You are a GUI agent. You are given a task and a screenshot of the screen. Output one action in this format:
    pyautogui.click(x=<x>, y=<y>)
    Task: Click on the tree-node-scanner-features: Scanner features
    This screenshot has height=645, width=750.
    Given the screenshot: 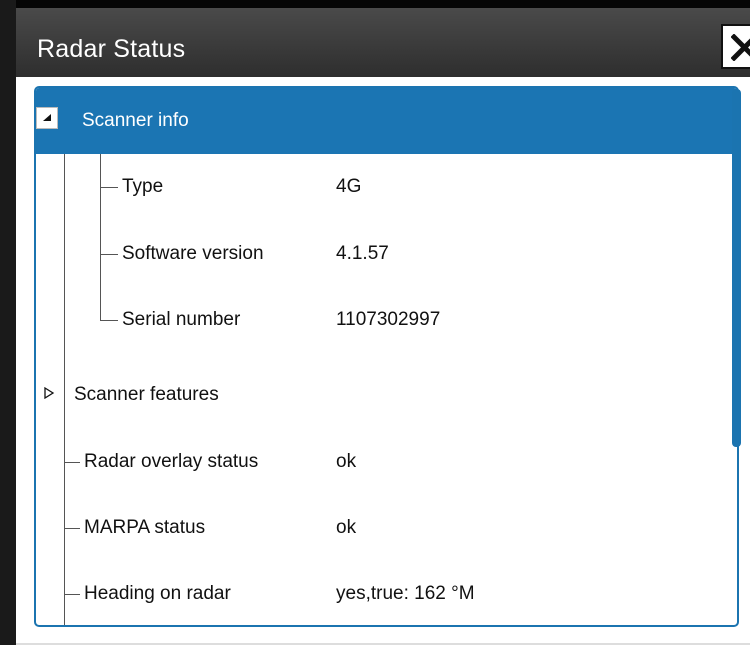 What is the action you would take?
    pyautogui.click(x=386, y=395)
    